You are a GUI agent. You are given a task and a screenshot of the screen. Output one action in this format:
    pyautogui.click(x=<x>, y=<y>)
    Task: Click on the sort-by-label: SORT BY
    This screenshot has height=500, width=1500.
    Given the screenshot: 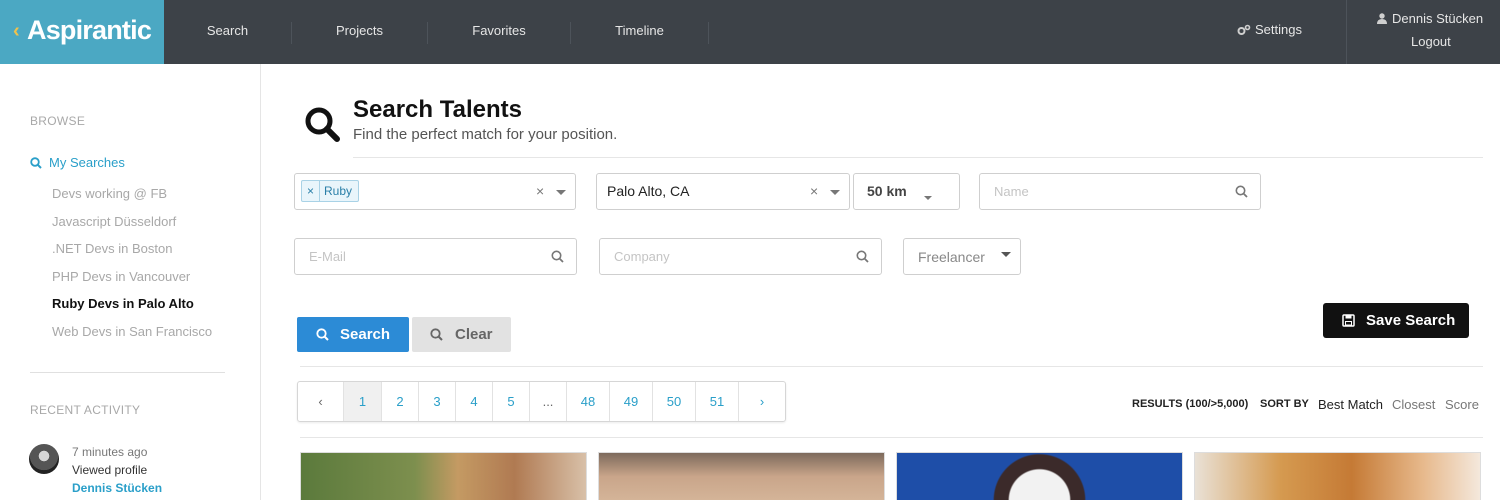 What is the action you would take?
    pyautogui.click(x=1284, y=404)
    